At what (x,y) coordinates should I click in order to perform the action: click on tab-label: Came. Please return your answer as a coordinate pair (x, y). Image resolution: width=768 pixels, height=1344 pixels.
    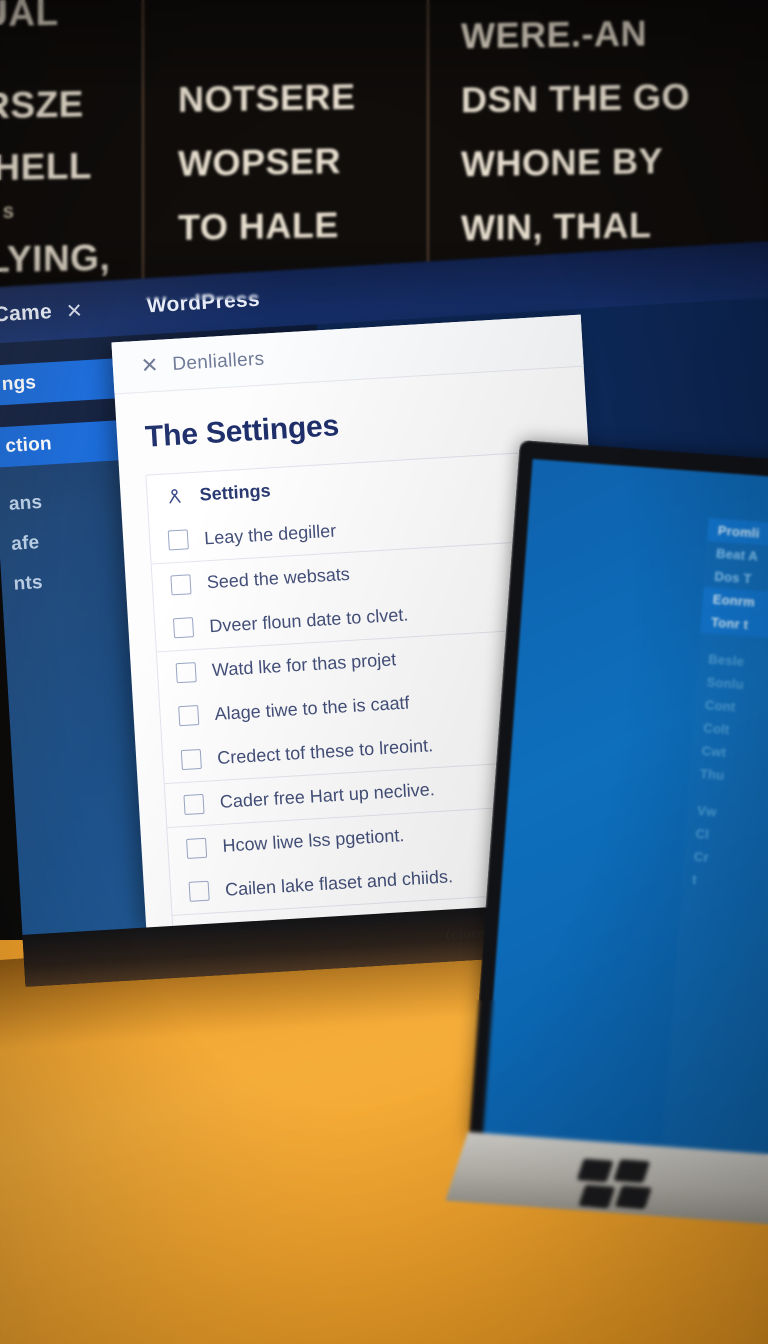
    Looking at the image, I should click on (26, 313).